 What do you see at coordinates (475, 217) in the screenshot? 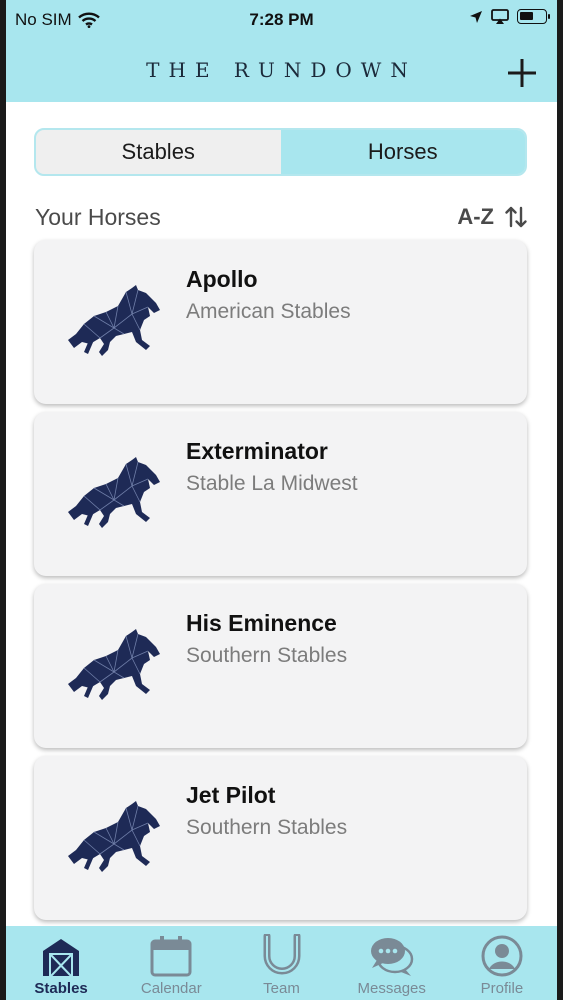
I see `sort-label: A-Z` at bounding box center [475, 217].